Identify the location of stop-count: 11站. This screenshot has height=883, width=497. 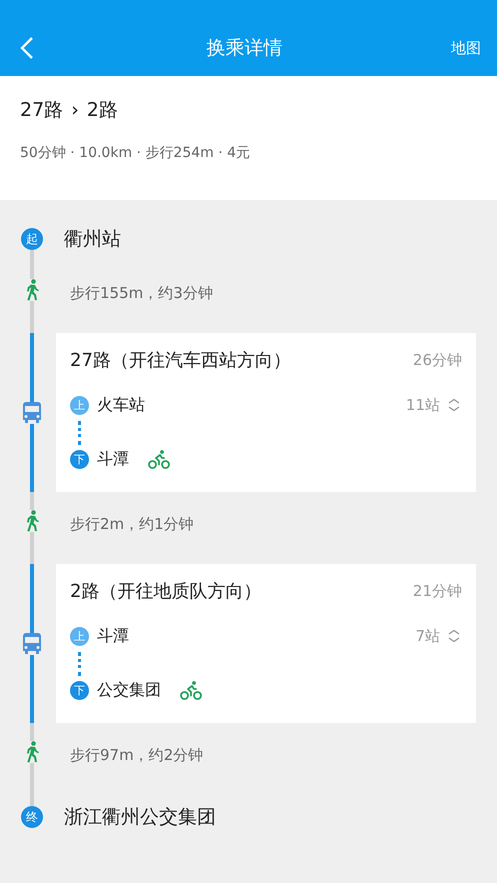
(423, 405).